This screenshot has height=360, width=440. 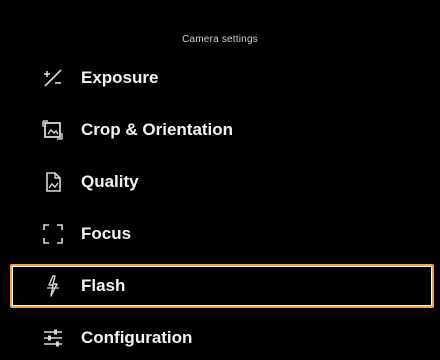 What do you see at coordinates (222, 286) in the screenshot?
I see `menu-item-flash: Flash` at bounding box center [222, 286].